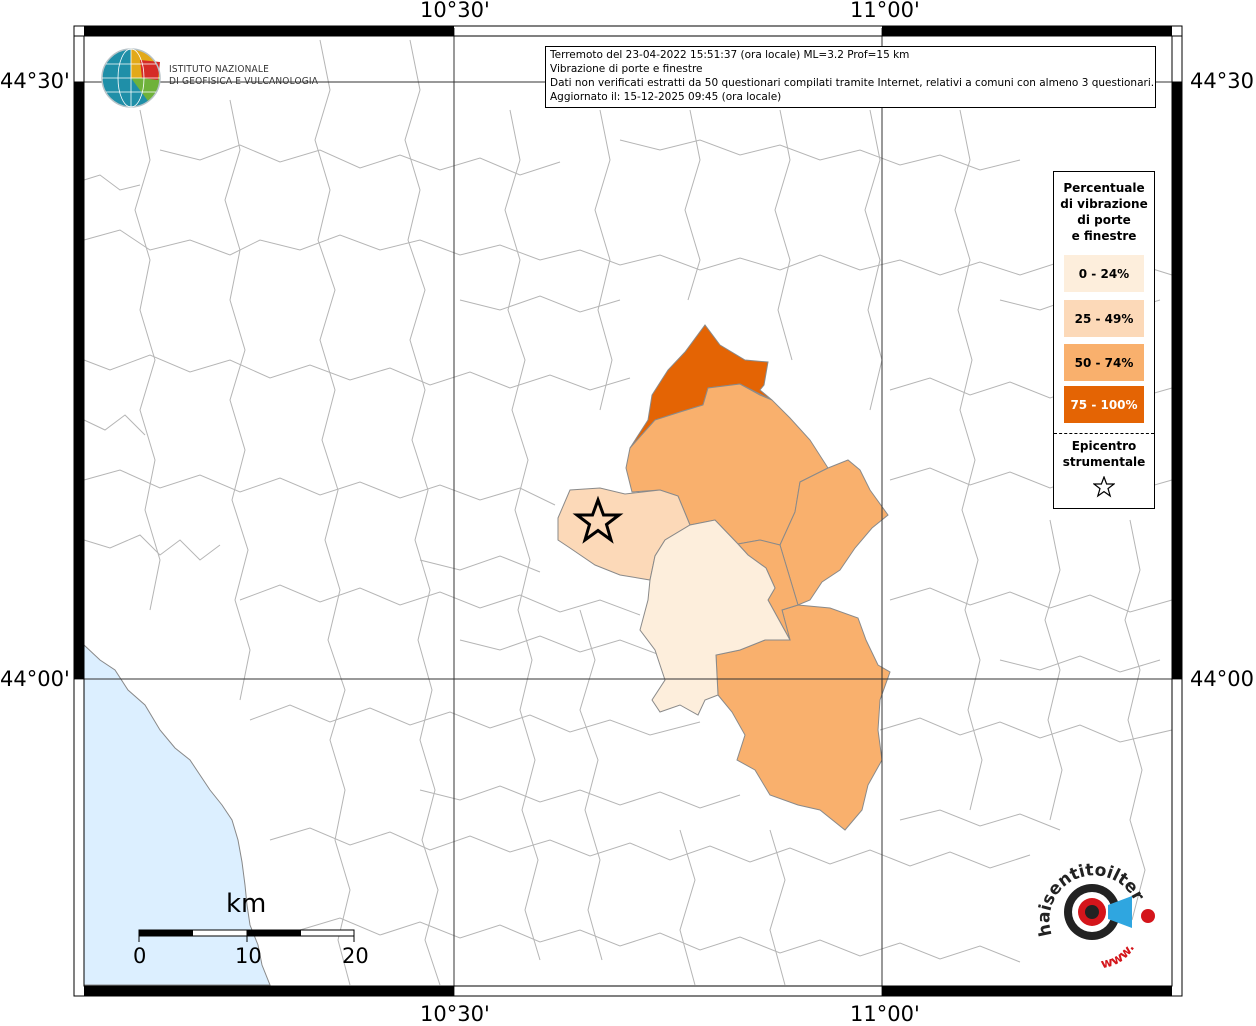 The width and height of the screenshot is (1256, 1026). Describe the element at coordinates (1104, 204) in the screenshot. I see `legend-title-line: di vibrazione` at that location.